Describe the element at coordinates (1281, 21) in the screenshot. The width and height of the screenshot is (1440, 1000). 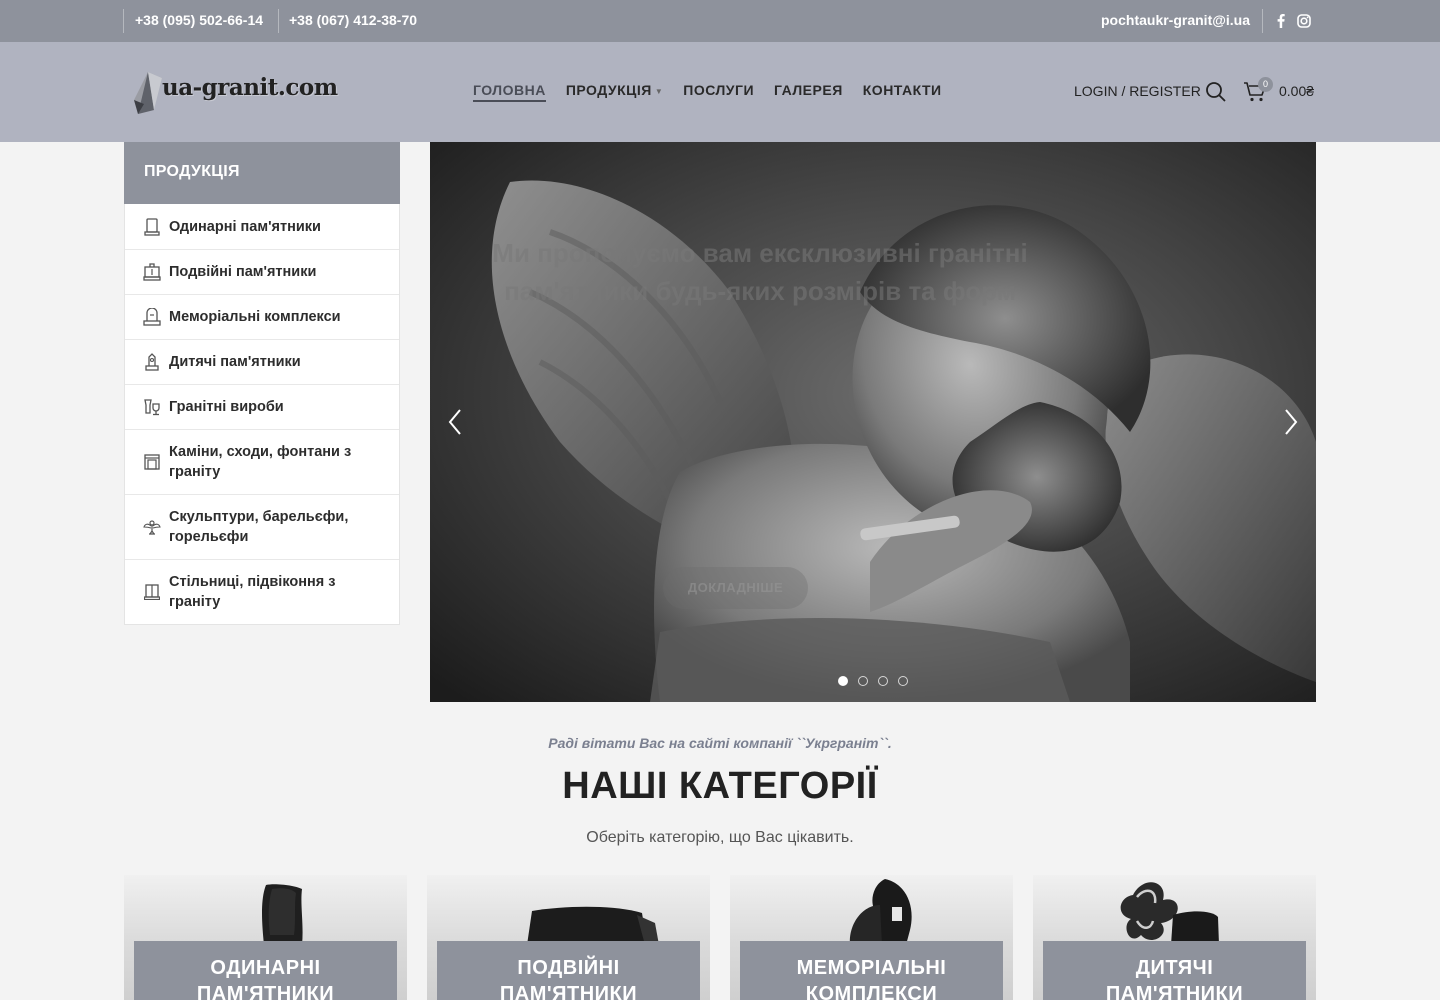
I see `facebook-icon` at that location.